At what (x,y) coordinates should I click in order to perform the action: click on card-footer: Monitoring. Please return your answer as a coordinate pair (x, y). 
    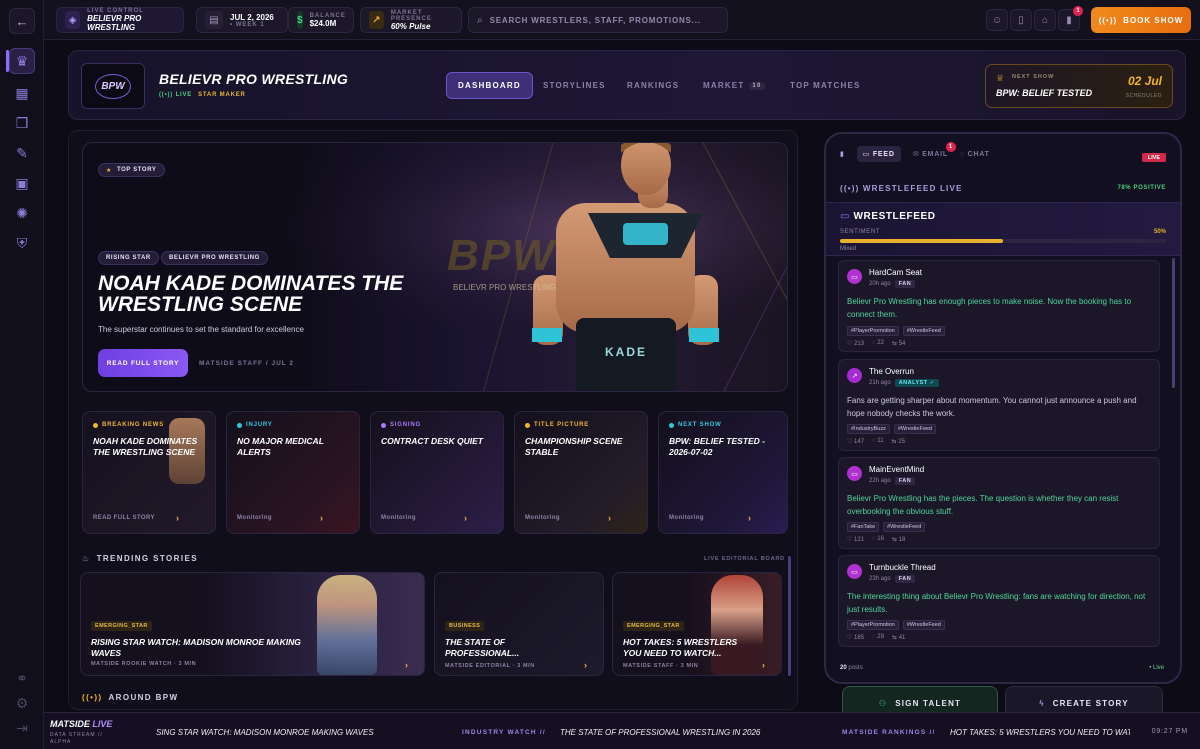
    Looking at the image, I should click on (686, 518).